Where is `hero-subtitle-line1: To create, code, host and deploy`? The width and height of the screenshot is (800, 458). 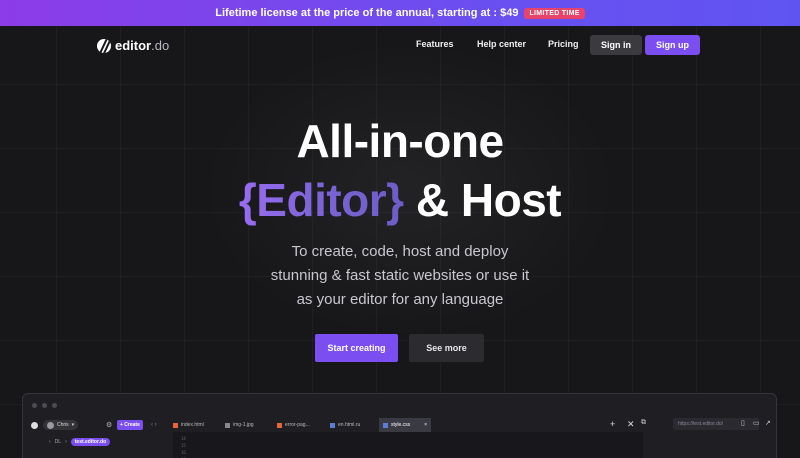
hero-subtitle-line1: To create, code, host and deploy is located at coordinates (400, 251).